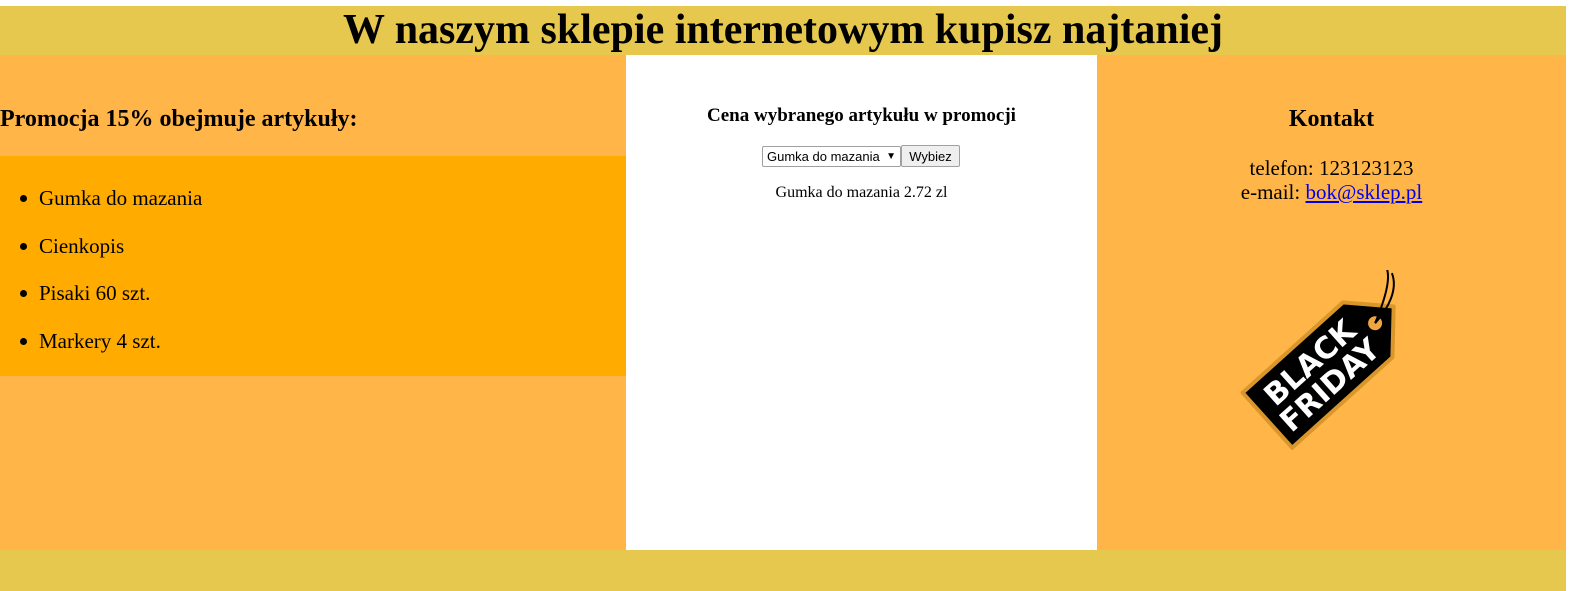  What do you see at coordinates (861, 115) in the screenshot?
I see `price-check-heading: Cena wybranego artykułu w promocji` at bounding box center [861, 115].